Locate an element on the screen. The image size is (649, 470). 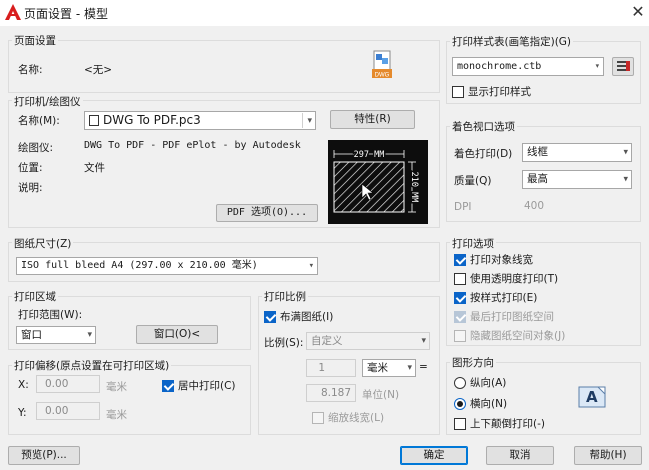
dwg-file-icon: DWG is located at coordinates (382, 64).